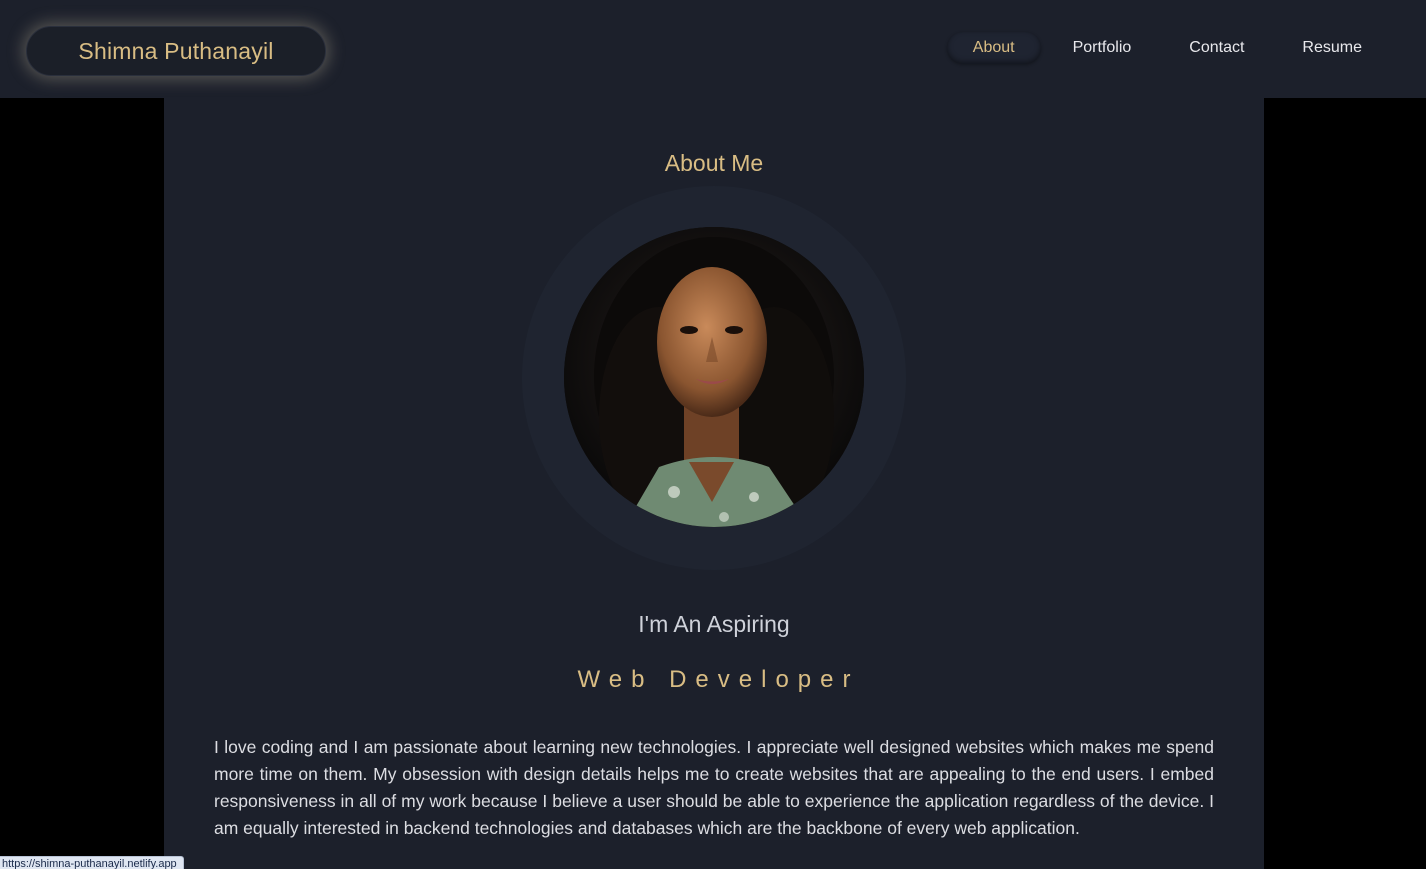 This screenshot has width=1426, height=869. I want to click on status-bar-url: https://shimna-puthanayil.netlify.app, so click(92, 862).